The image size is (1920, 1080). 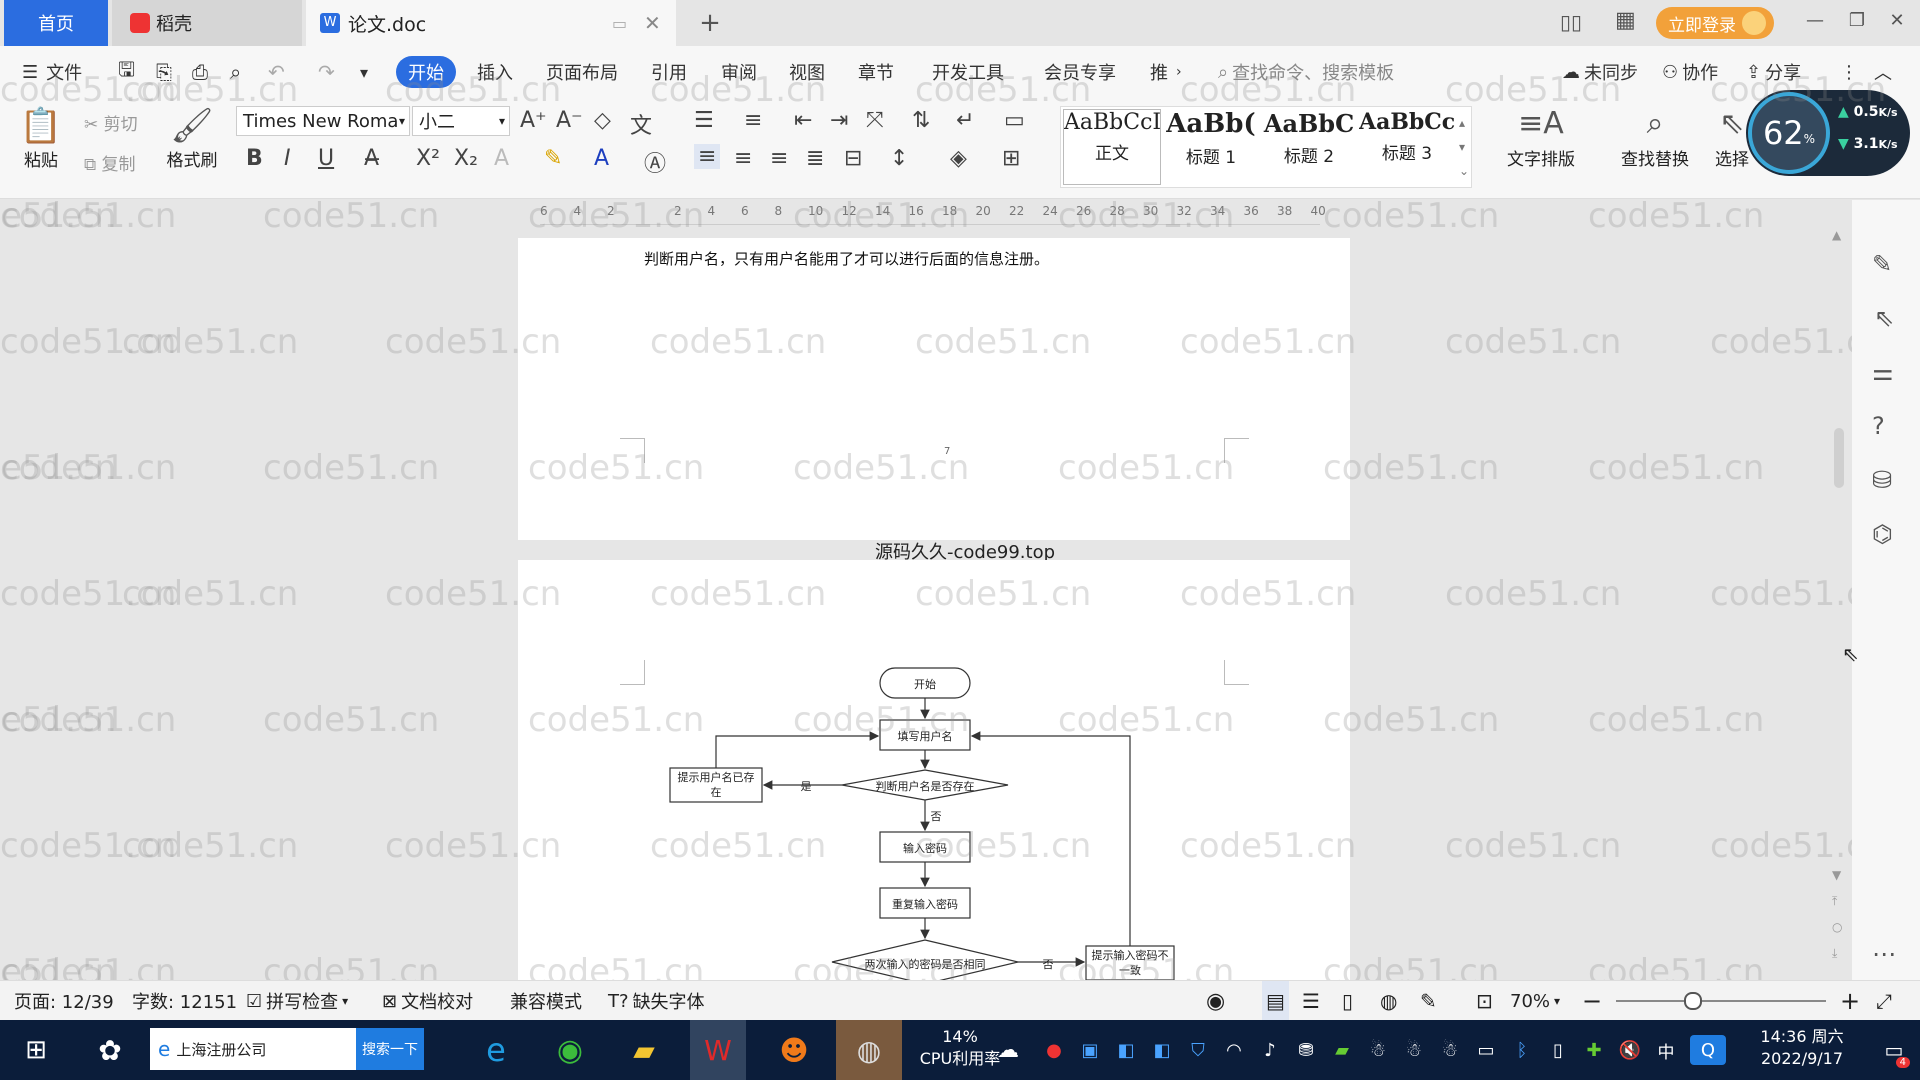 What do you see at coordinates (1630, 1050) in the screenshot?
I see `volume-muted-icon: 🔇` at bounding box center [1630, 1050].